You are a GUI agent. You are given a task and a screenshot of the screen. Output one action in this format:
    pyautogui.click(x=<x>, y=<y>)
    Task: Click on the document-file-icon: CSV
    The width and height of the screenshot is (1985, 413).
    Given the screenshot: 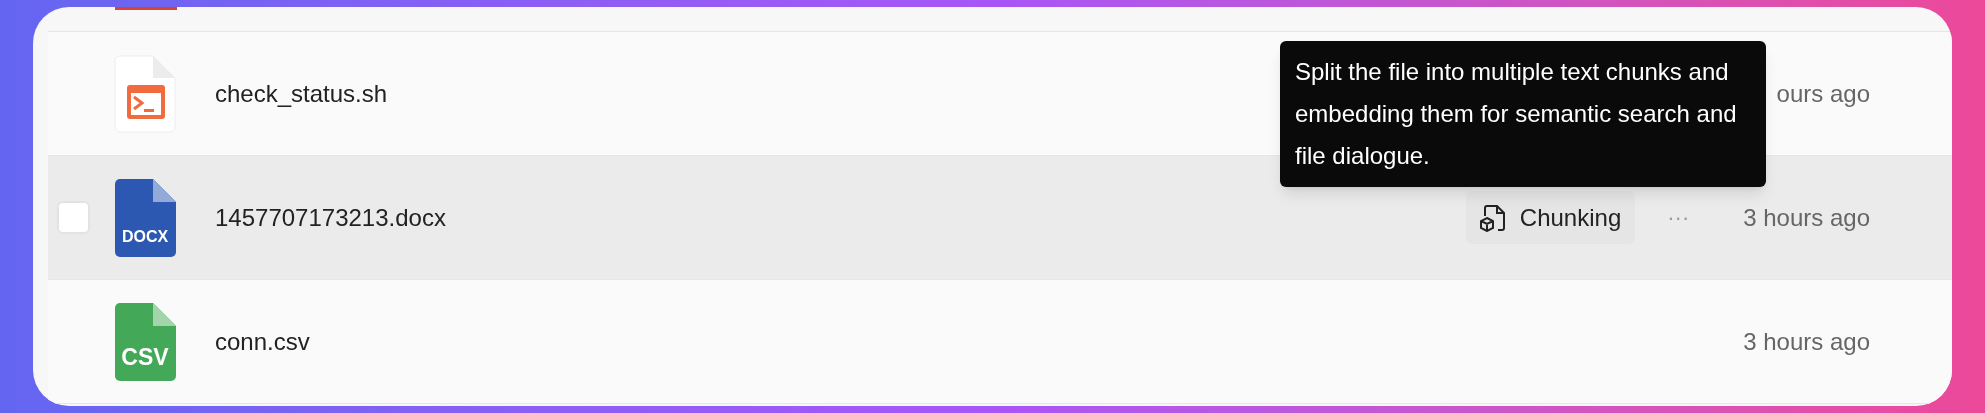 What is the action you would take?
    pyautogui.click(x=145, y=341)
    